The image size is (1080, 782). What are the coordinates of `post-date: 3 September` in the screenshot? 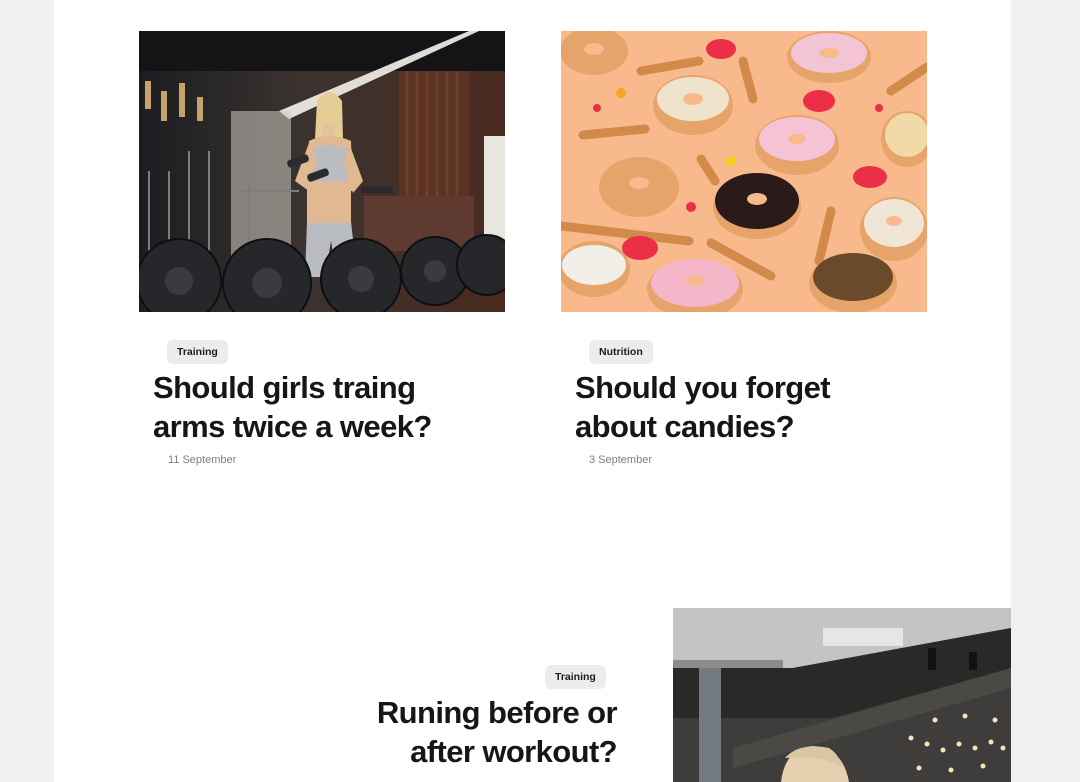 It's located at (620, 460).